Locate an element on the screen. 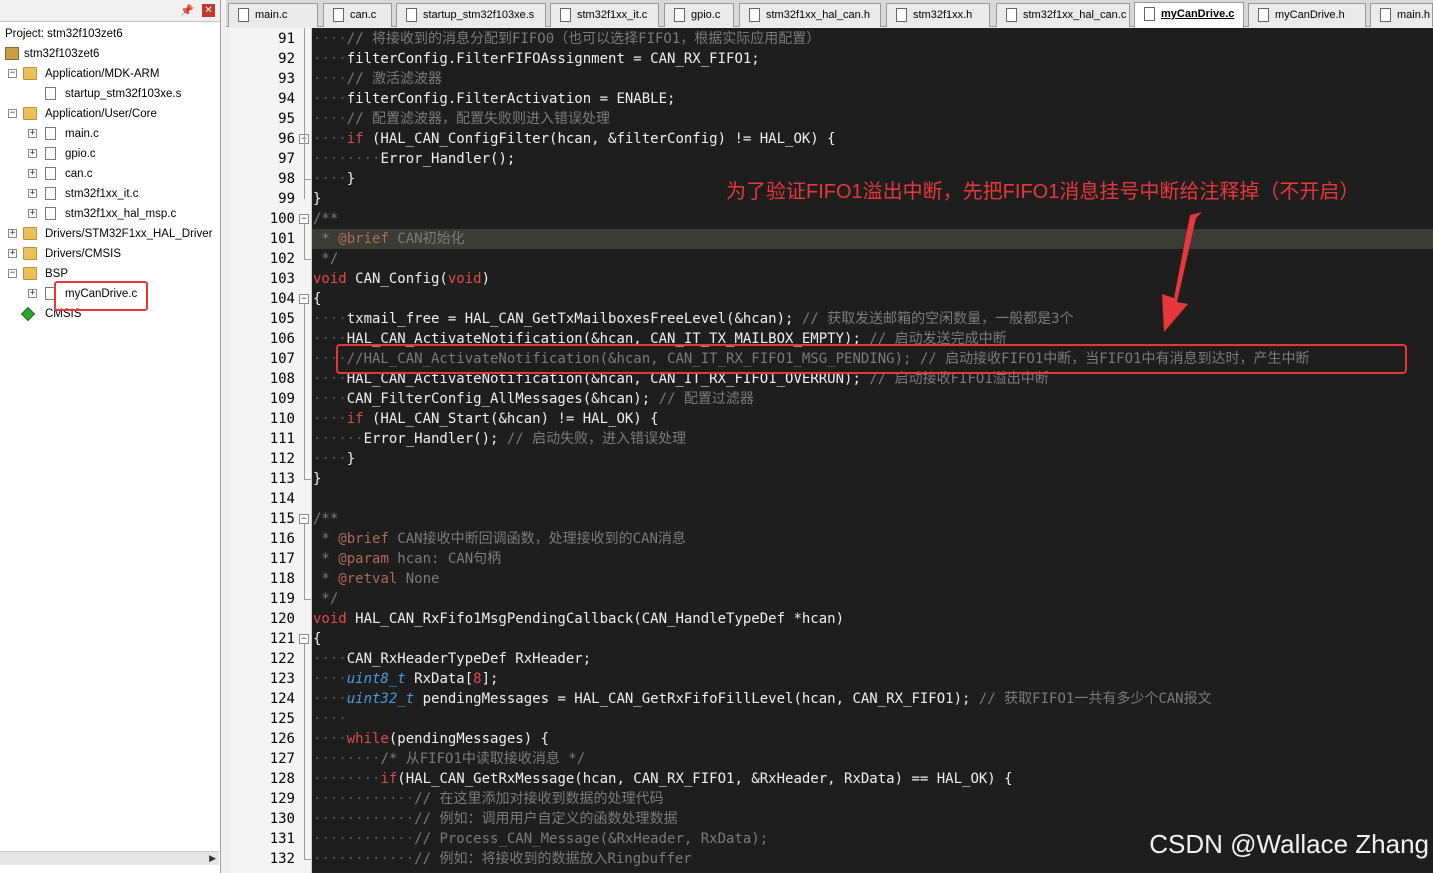  tree-node: stm32f103zet6 is located at coordinates (110, 54).